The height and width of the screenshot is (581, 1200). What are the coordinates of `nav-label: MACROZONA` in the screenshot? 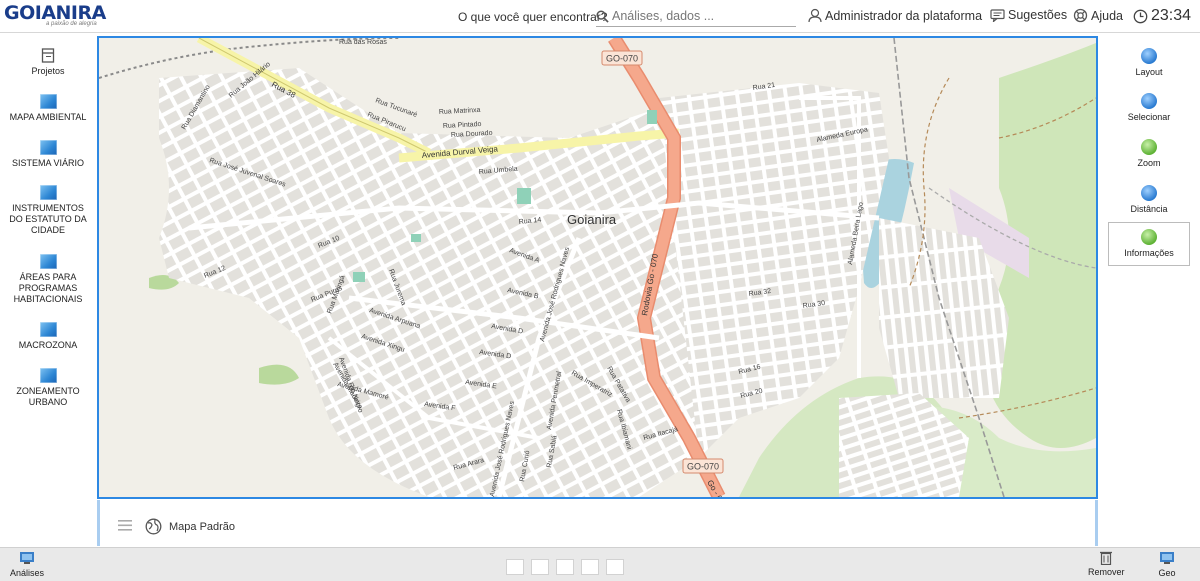 It's located at (48, 345).